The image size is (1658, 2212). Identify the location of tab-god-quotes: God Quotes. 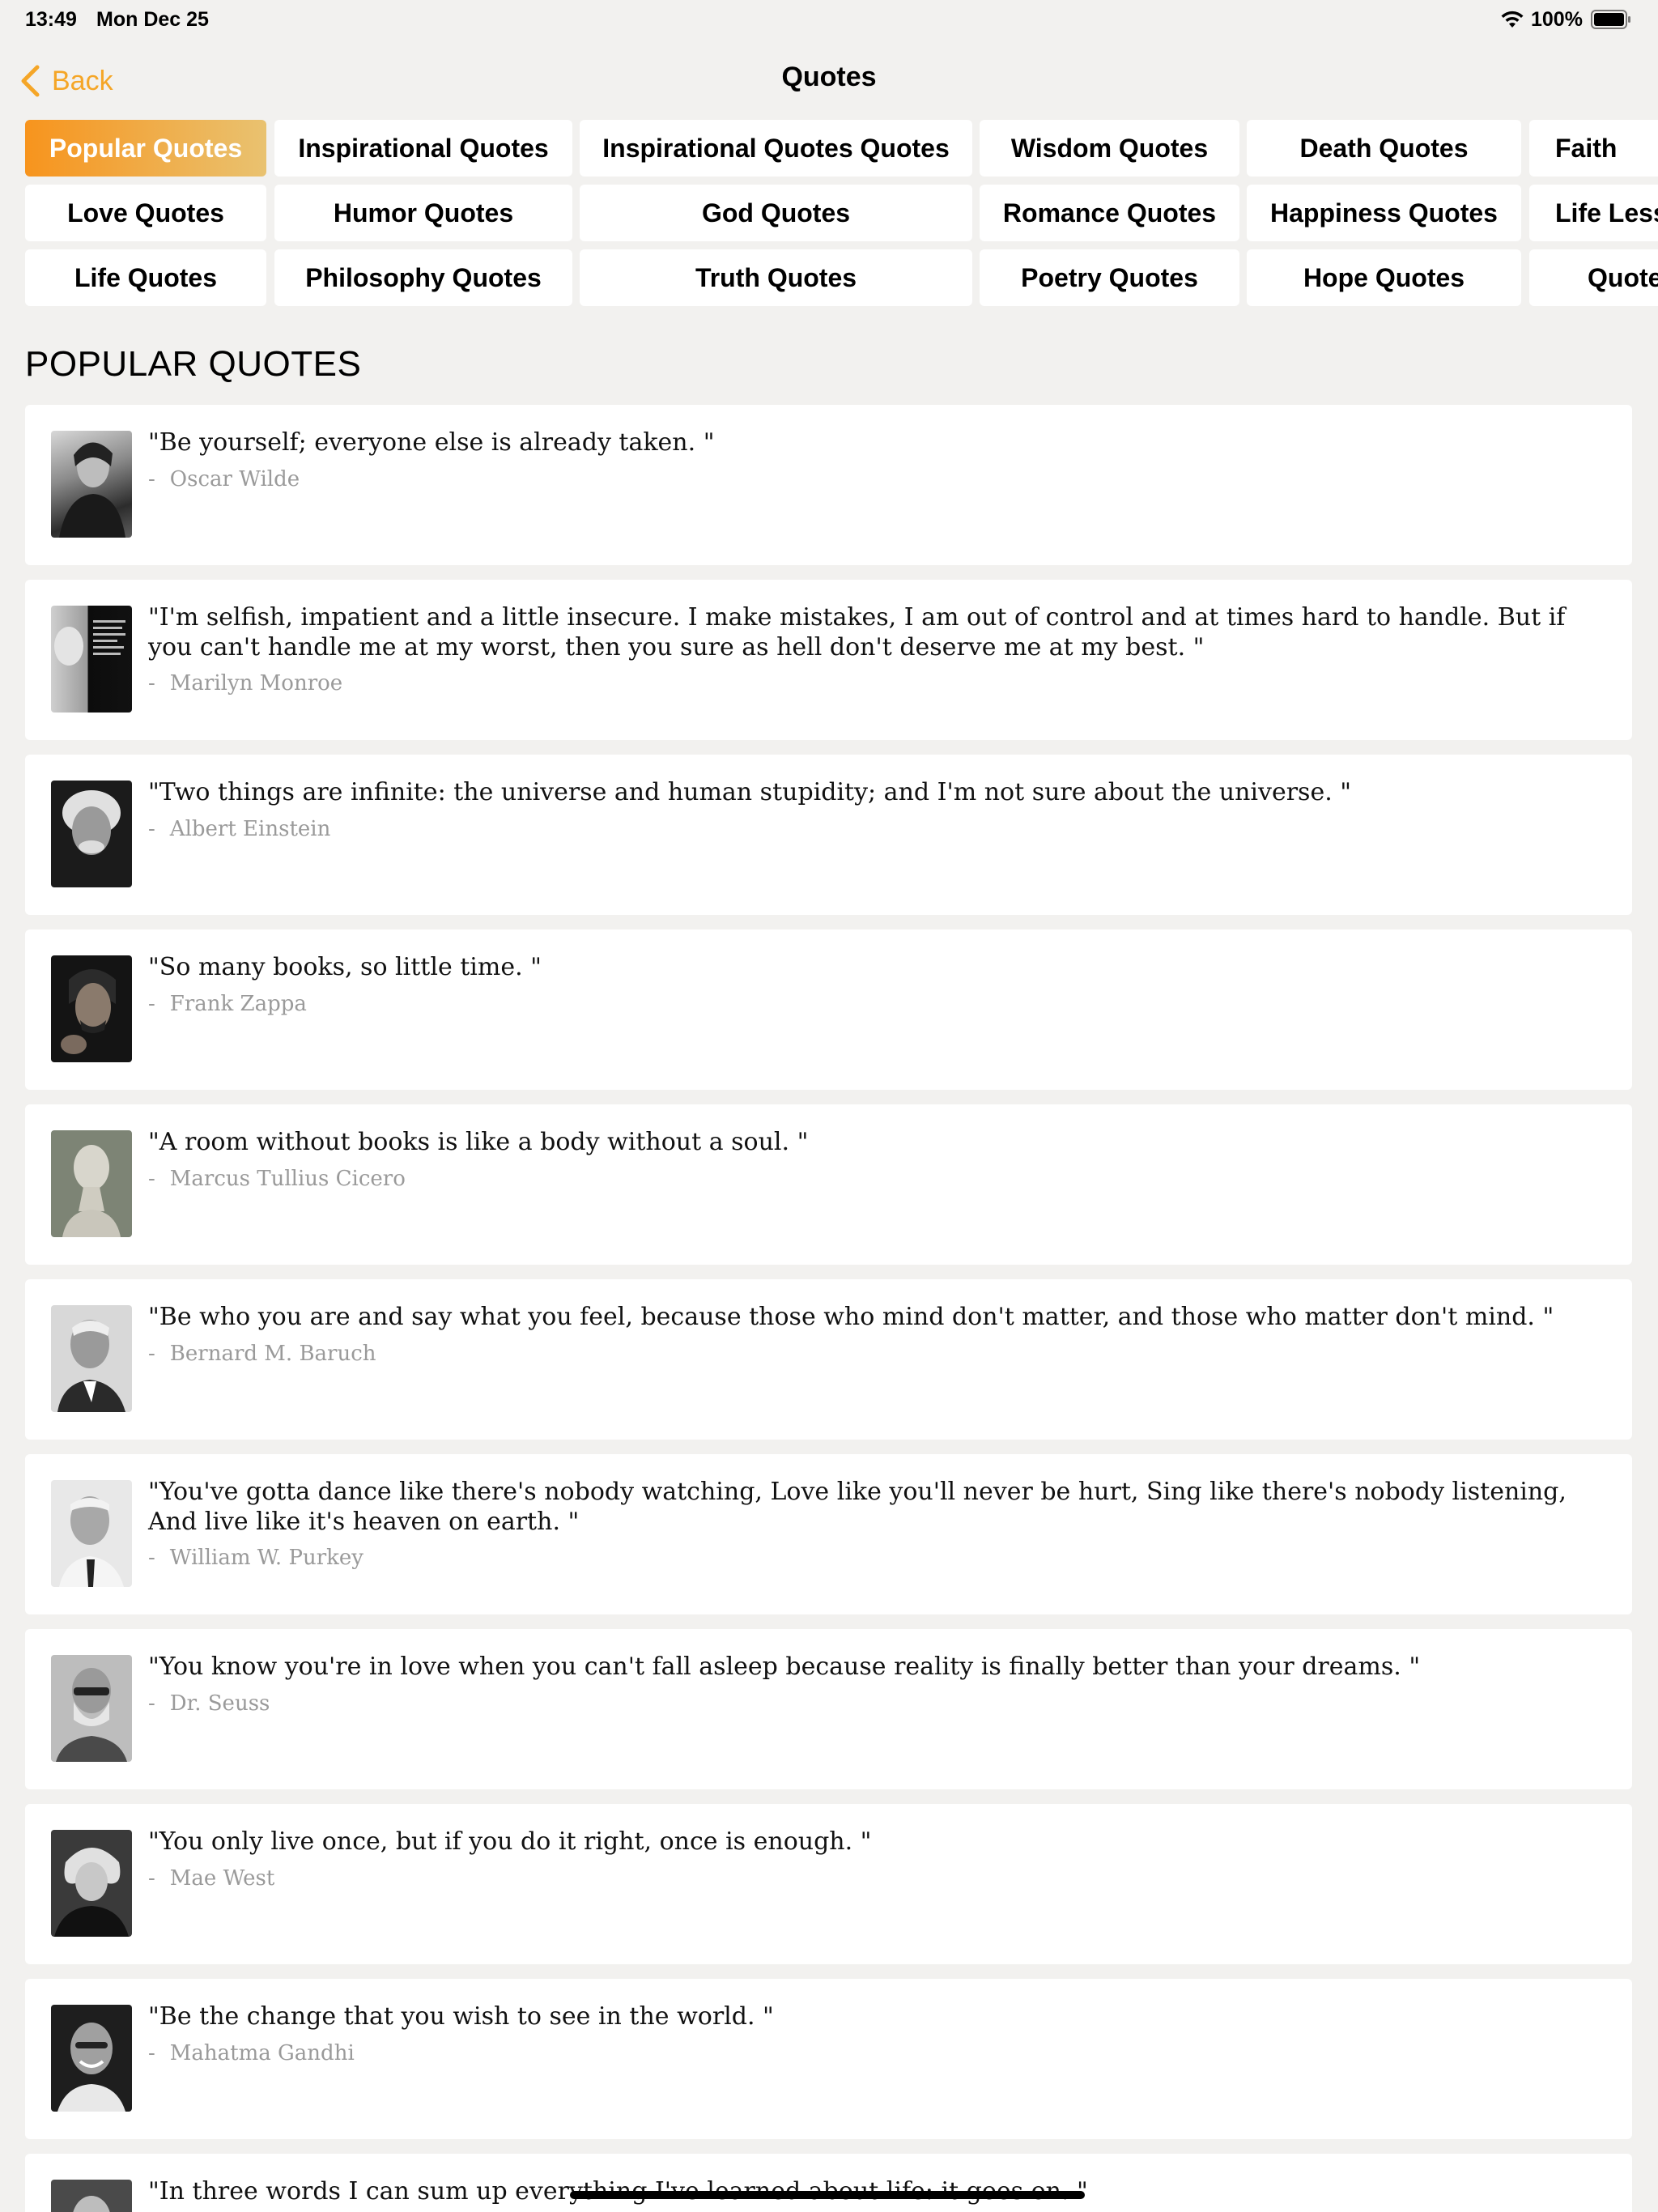
(776, 213).